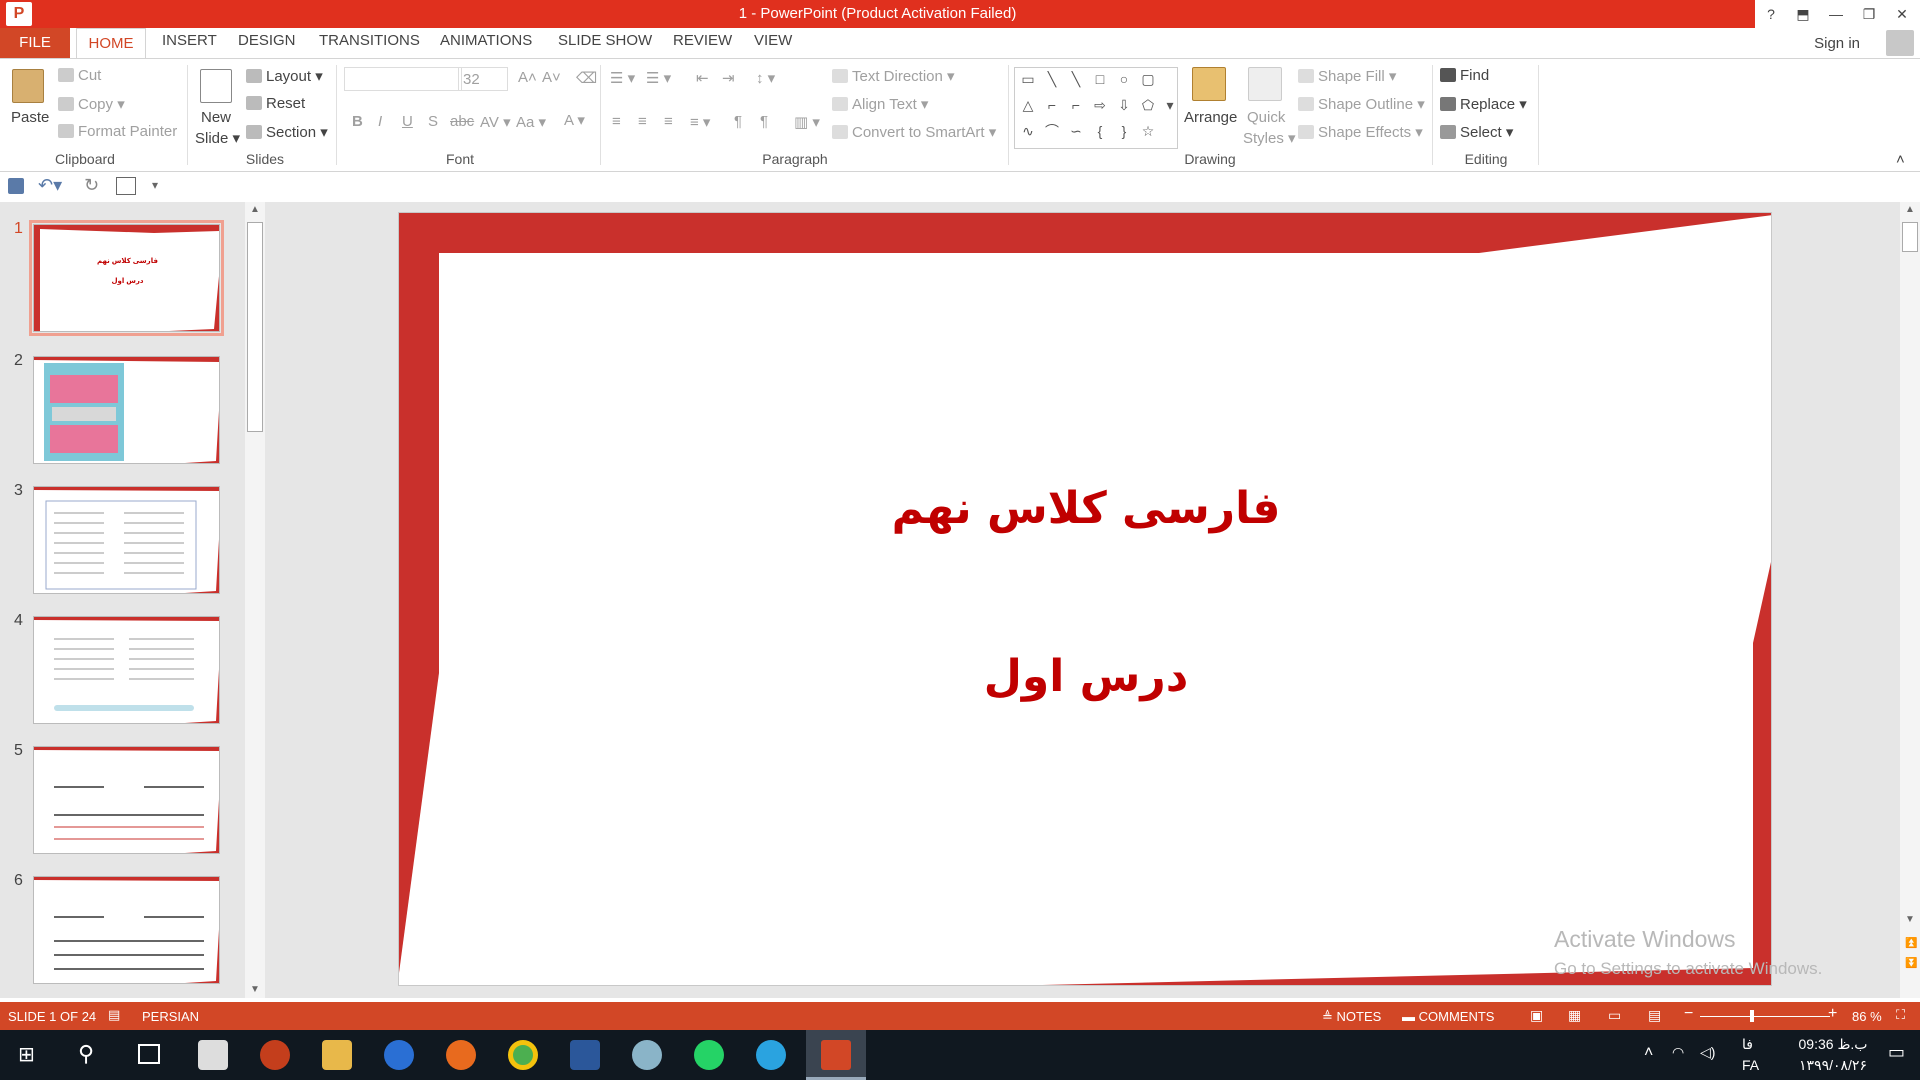 This screenshot has height=1080, width=1920. I want to click on collapse-ribbon-icon: ˄, so click(1900, 159).